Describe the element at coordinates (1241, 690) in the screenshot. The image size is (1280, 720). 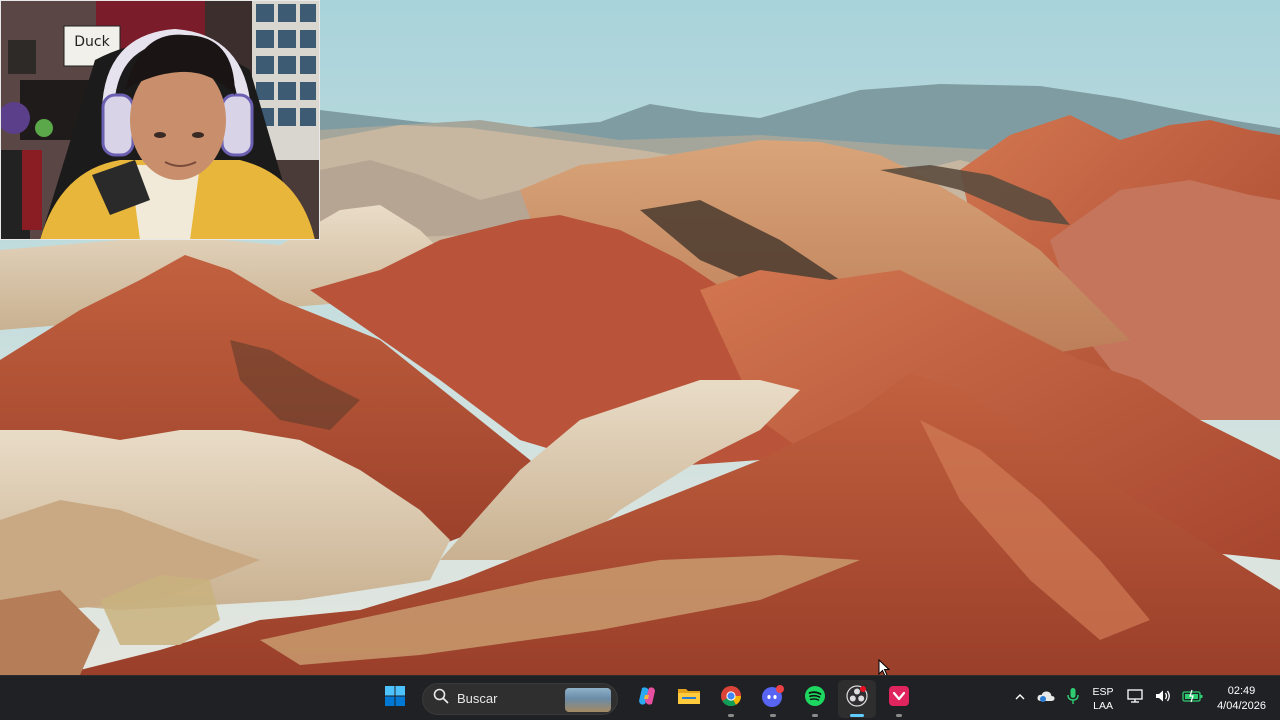
I see `clock-time: 02:49` at that location.